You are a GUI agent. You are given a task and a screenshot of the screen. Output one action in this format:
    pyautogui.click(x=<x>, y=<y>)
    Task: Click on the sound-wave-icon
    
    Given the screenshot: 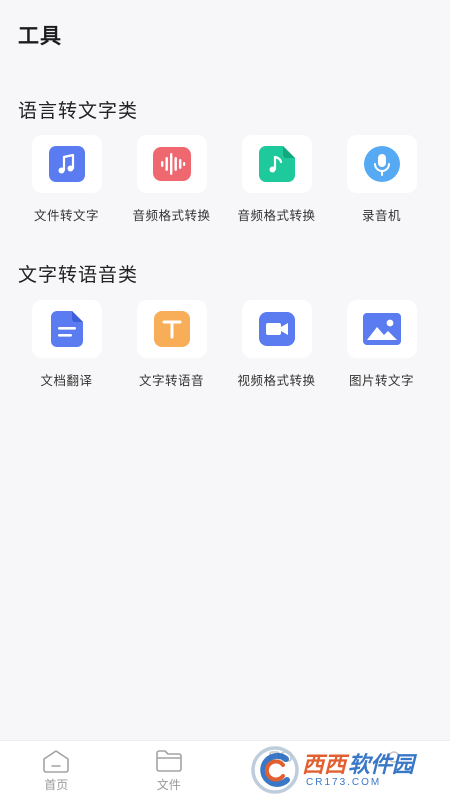 What is the action you would take?
    pyautogui.click(x=171, y=164)
    